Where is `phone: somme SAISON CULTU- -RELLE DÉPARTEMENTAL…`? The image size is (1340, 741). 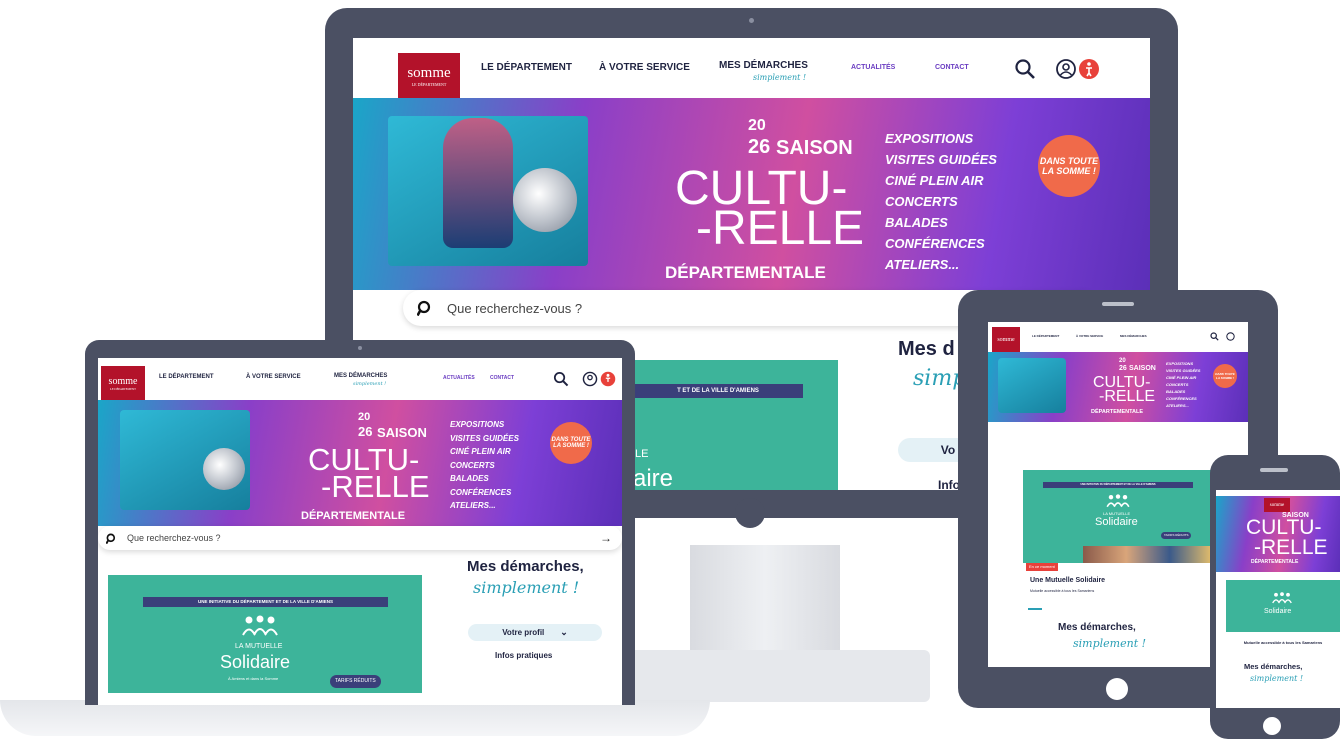
phone: somme SAISON CULTU- -RELLE DÉPARTEMENTAL… is located at coordinates (1275, 597).